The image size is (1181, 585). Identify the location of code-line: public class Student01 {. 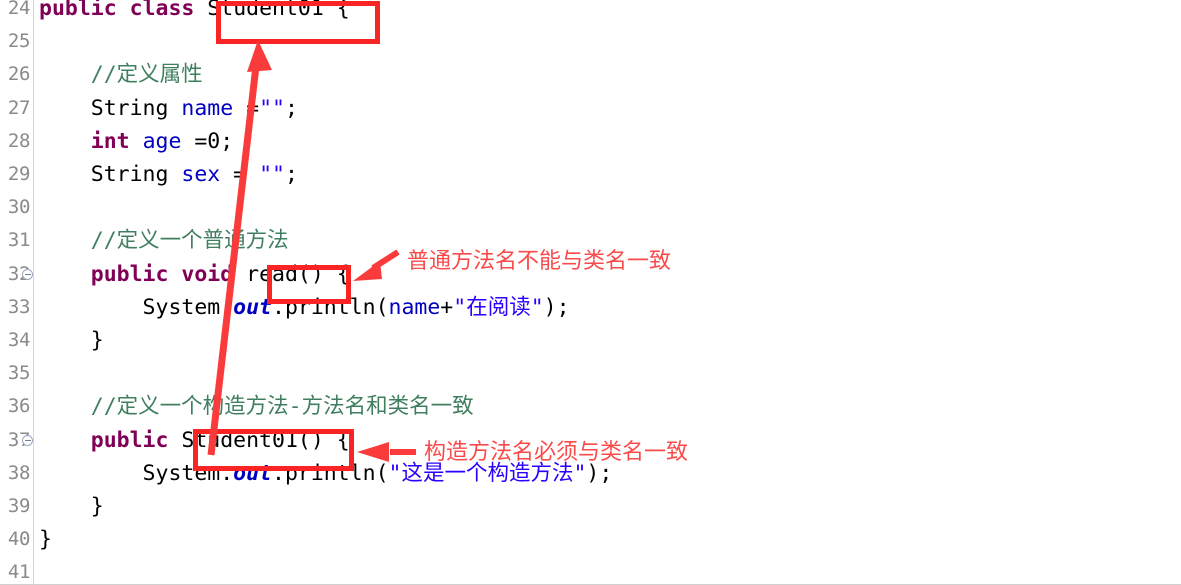
(194, 12).